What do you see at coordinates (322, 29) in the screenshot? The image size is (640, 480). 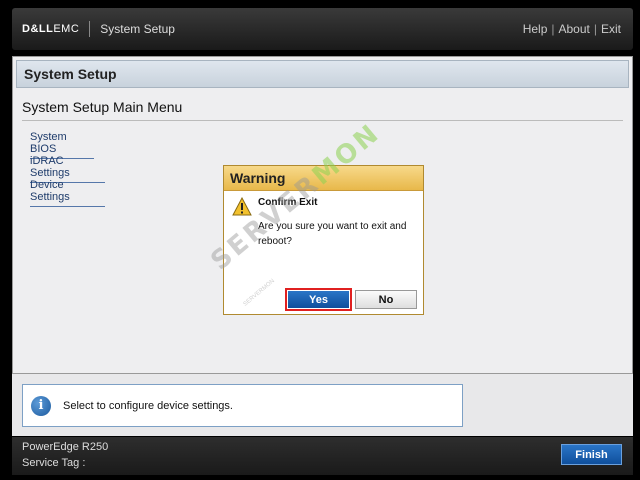 I see `top-bar: D&LLEMC System Setup Help | About | Exit` at bounding box center [322, 29].